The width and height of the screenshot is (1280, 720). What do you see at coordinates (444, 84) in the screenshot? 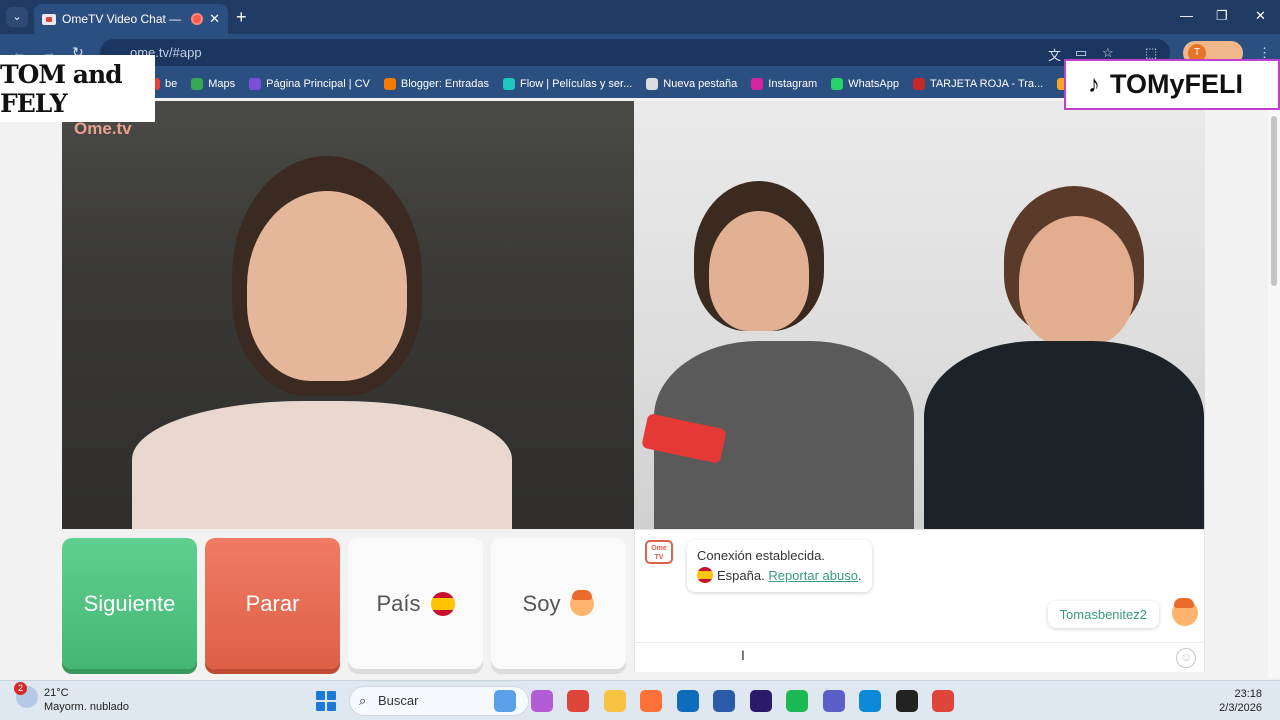
I see `bookmark-label: Blogger: Entradas` at bounding box center [444, 84].